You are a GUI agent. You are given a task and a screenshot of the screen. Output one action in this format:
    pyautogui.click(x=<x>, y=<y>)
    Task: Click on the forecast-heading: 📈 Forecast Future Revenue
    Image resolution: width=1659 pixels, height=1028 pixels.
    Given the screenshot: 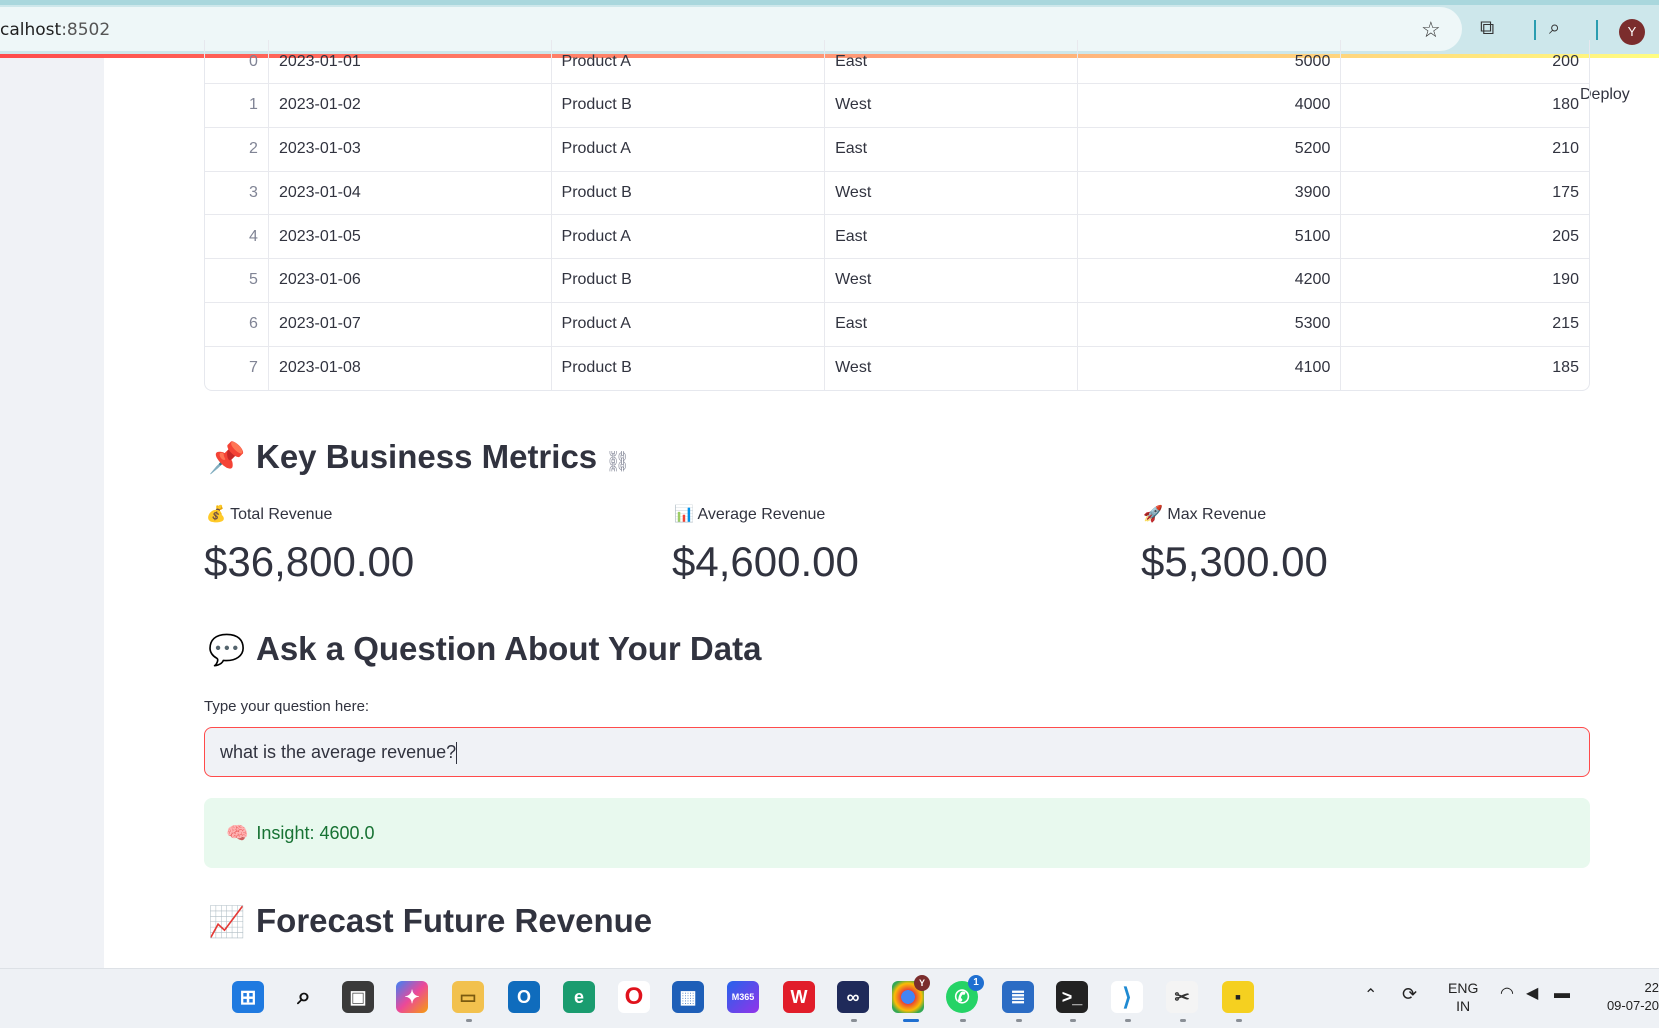 What is the action you would take?
    pyautogui.click(x=430, y=921)
    